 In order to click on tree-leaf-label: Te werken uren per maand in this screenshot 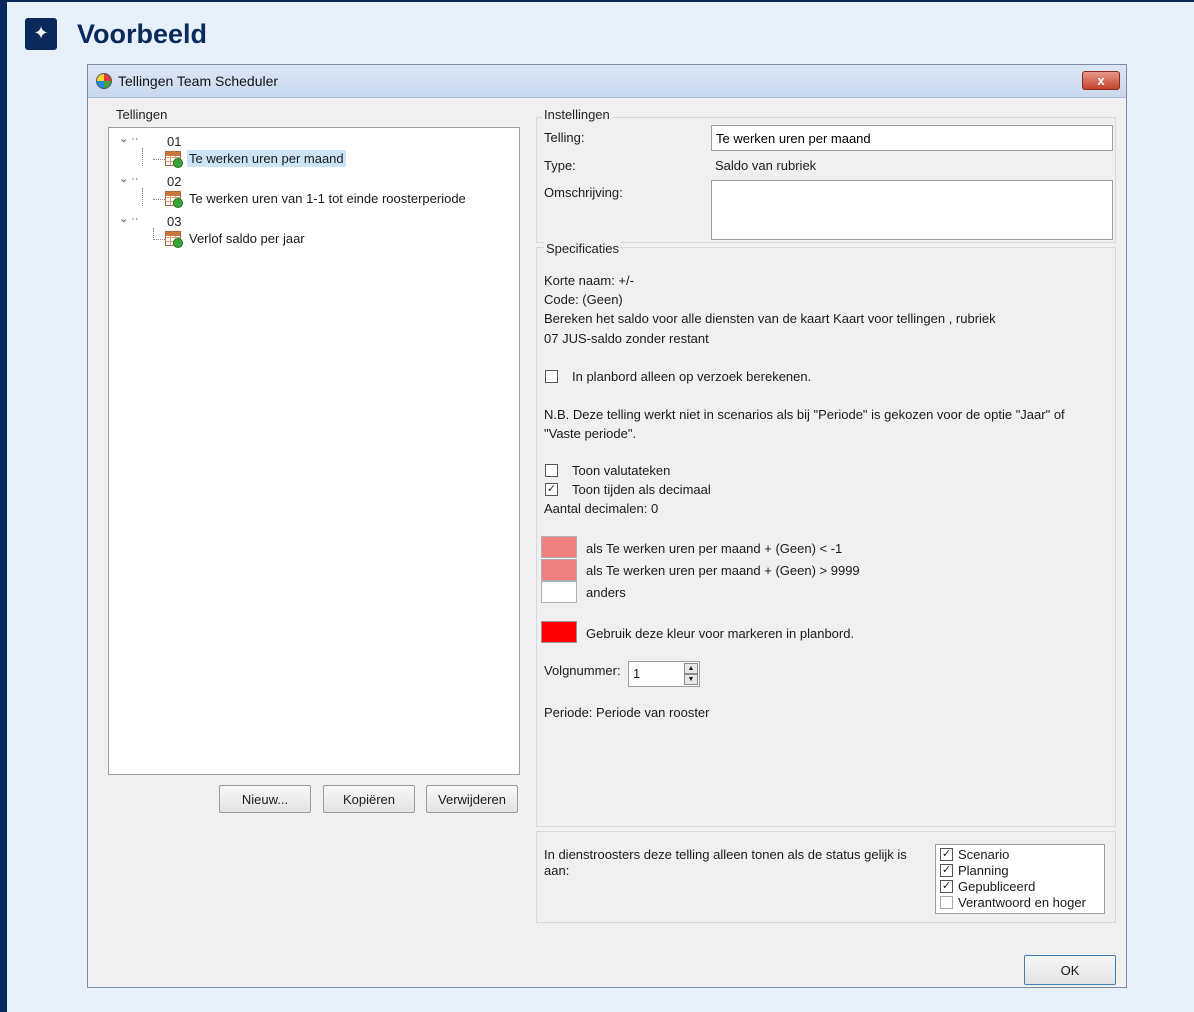, I will do `click(266, 158)`.